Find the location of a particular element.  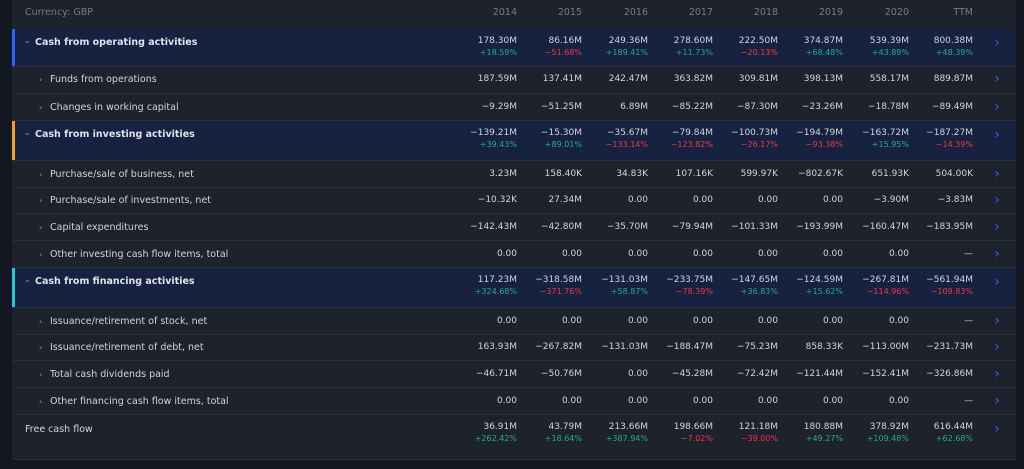

cell-value: 187.59M is located at coordinates (497, 79).